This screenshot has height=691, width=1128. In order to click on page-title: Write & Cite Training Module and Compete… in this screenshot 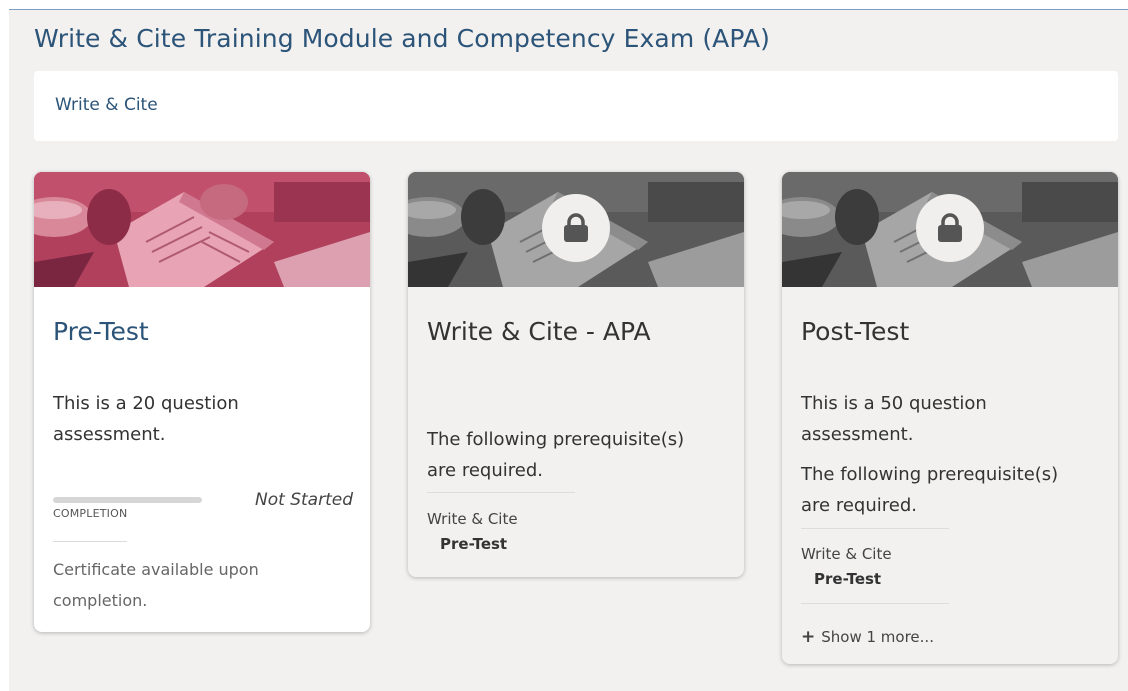, I will do `click(402, 38)`.